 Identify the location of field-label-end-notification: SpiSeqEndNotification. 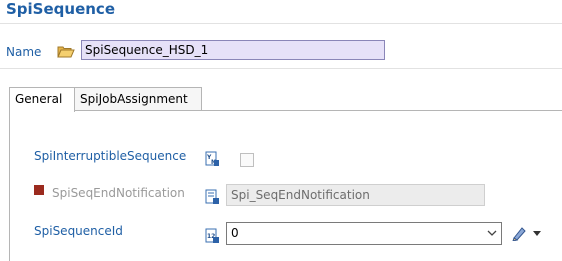
(118, 193).